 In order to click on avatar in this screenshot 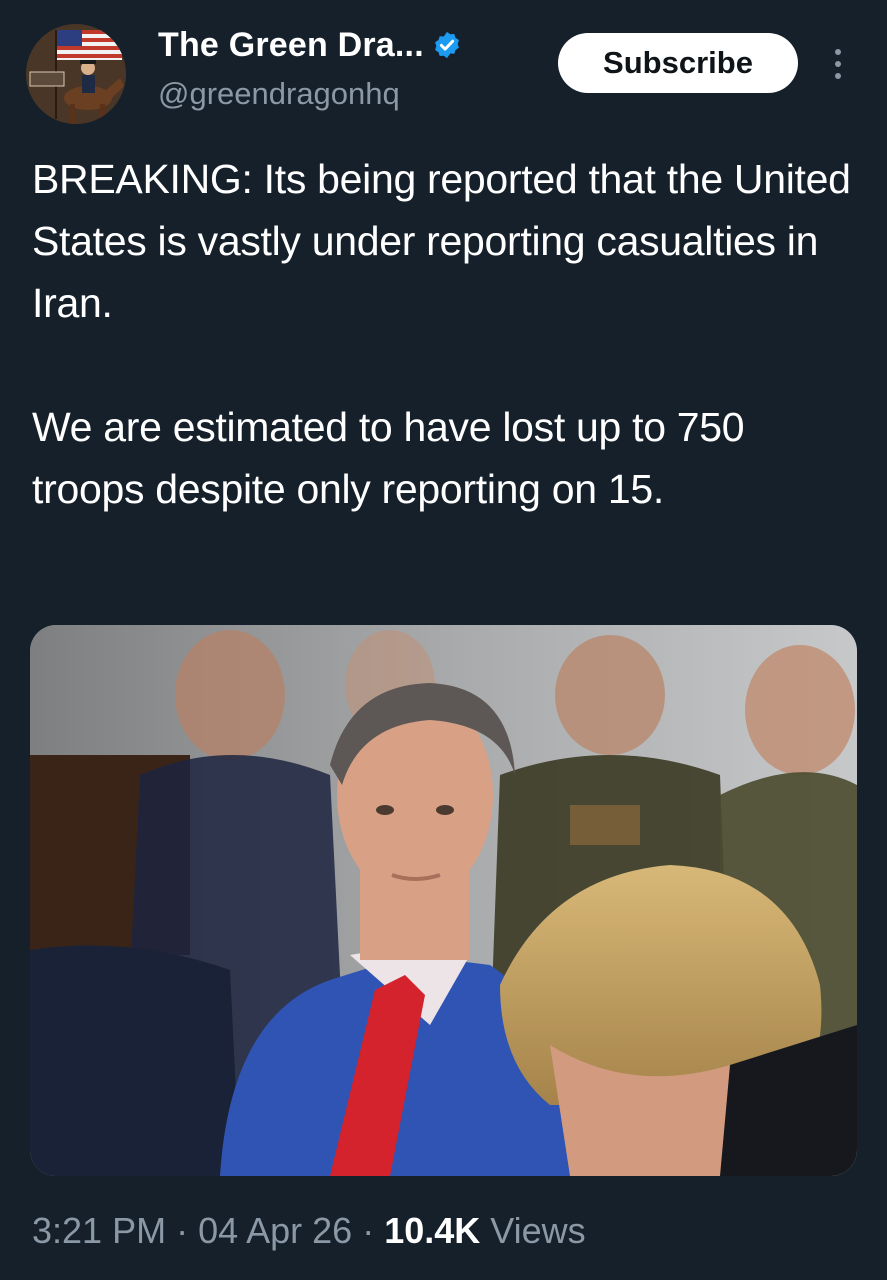, I will do `click(76, 74)`.